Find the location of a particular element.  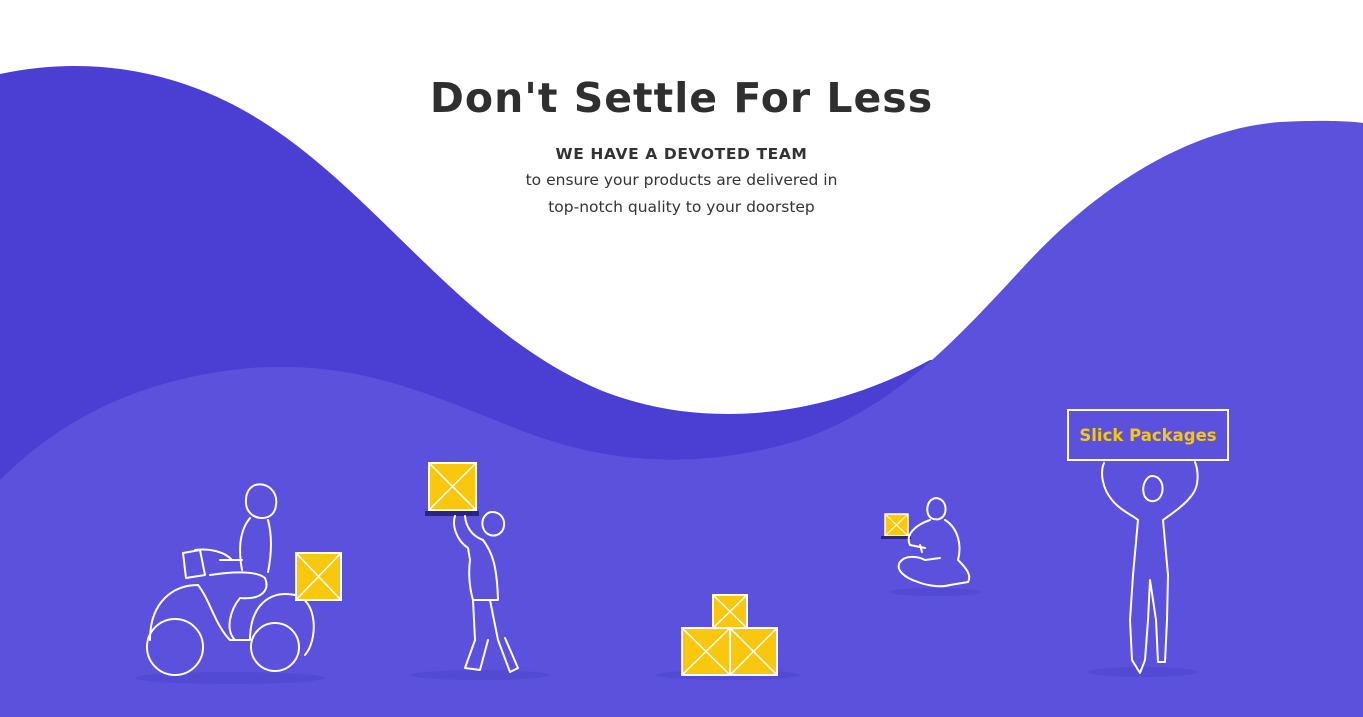

scooter-box-icon is located at coordinates (318, 576).